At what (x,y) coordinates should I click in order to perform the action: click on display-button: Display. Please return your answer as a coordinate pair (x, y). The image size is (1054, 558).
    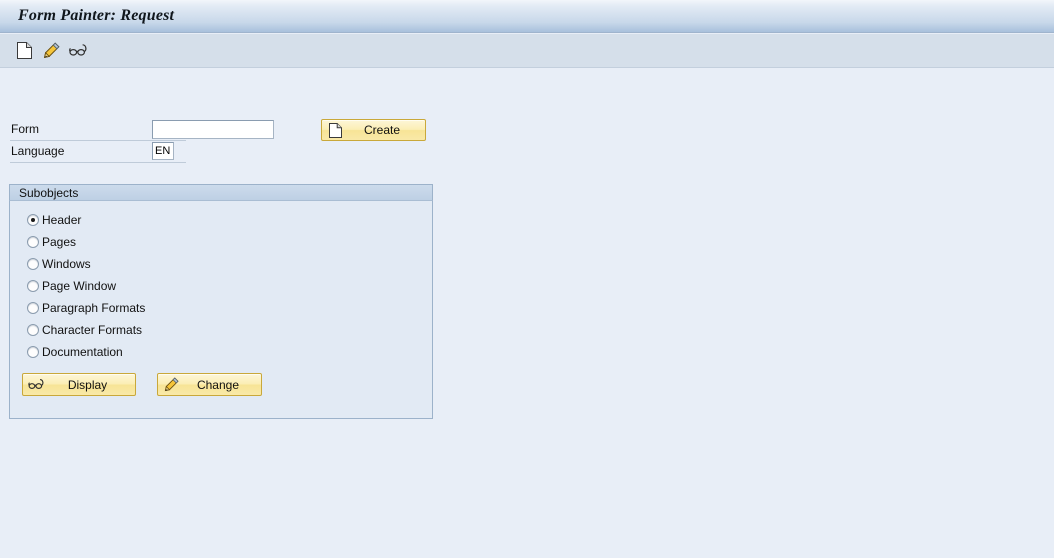
    Looking at the image, I should click on (79, 384).